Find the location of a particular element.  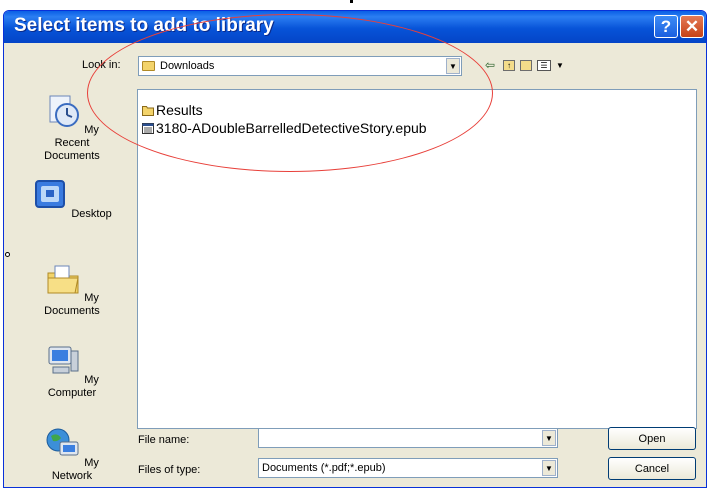

help-button: ? is located at coordinates (666, 26).